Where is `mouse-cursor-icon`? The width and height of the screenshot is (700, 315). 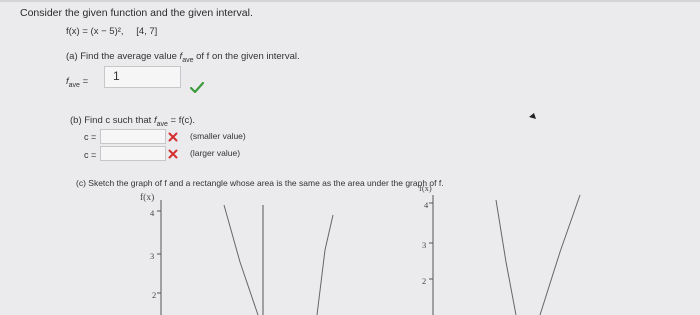
mouse-cursor-icon is located at coordinates (532, 116).